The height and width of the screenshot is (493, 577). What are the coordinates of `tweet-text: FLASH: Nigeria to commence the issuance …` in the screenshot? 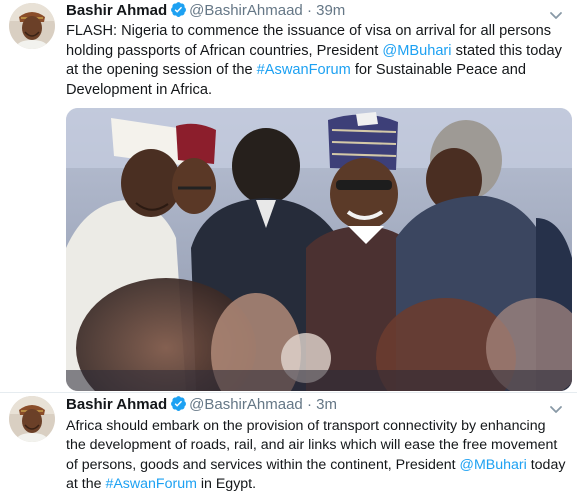 It's located at (318, 61).